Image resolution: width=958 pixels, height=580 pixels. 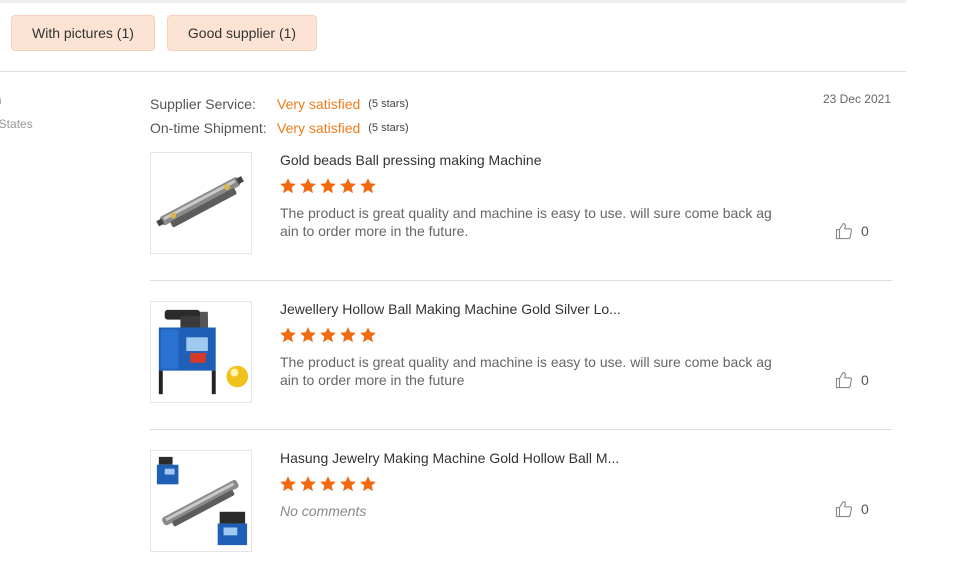 I want to click on rating-label: On-time Shipment:, so click(x=208, y=128).